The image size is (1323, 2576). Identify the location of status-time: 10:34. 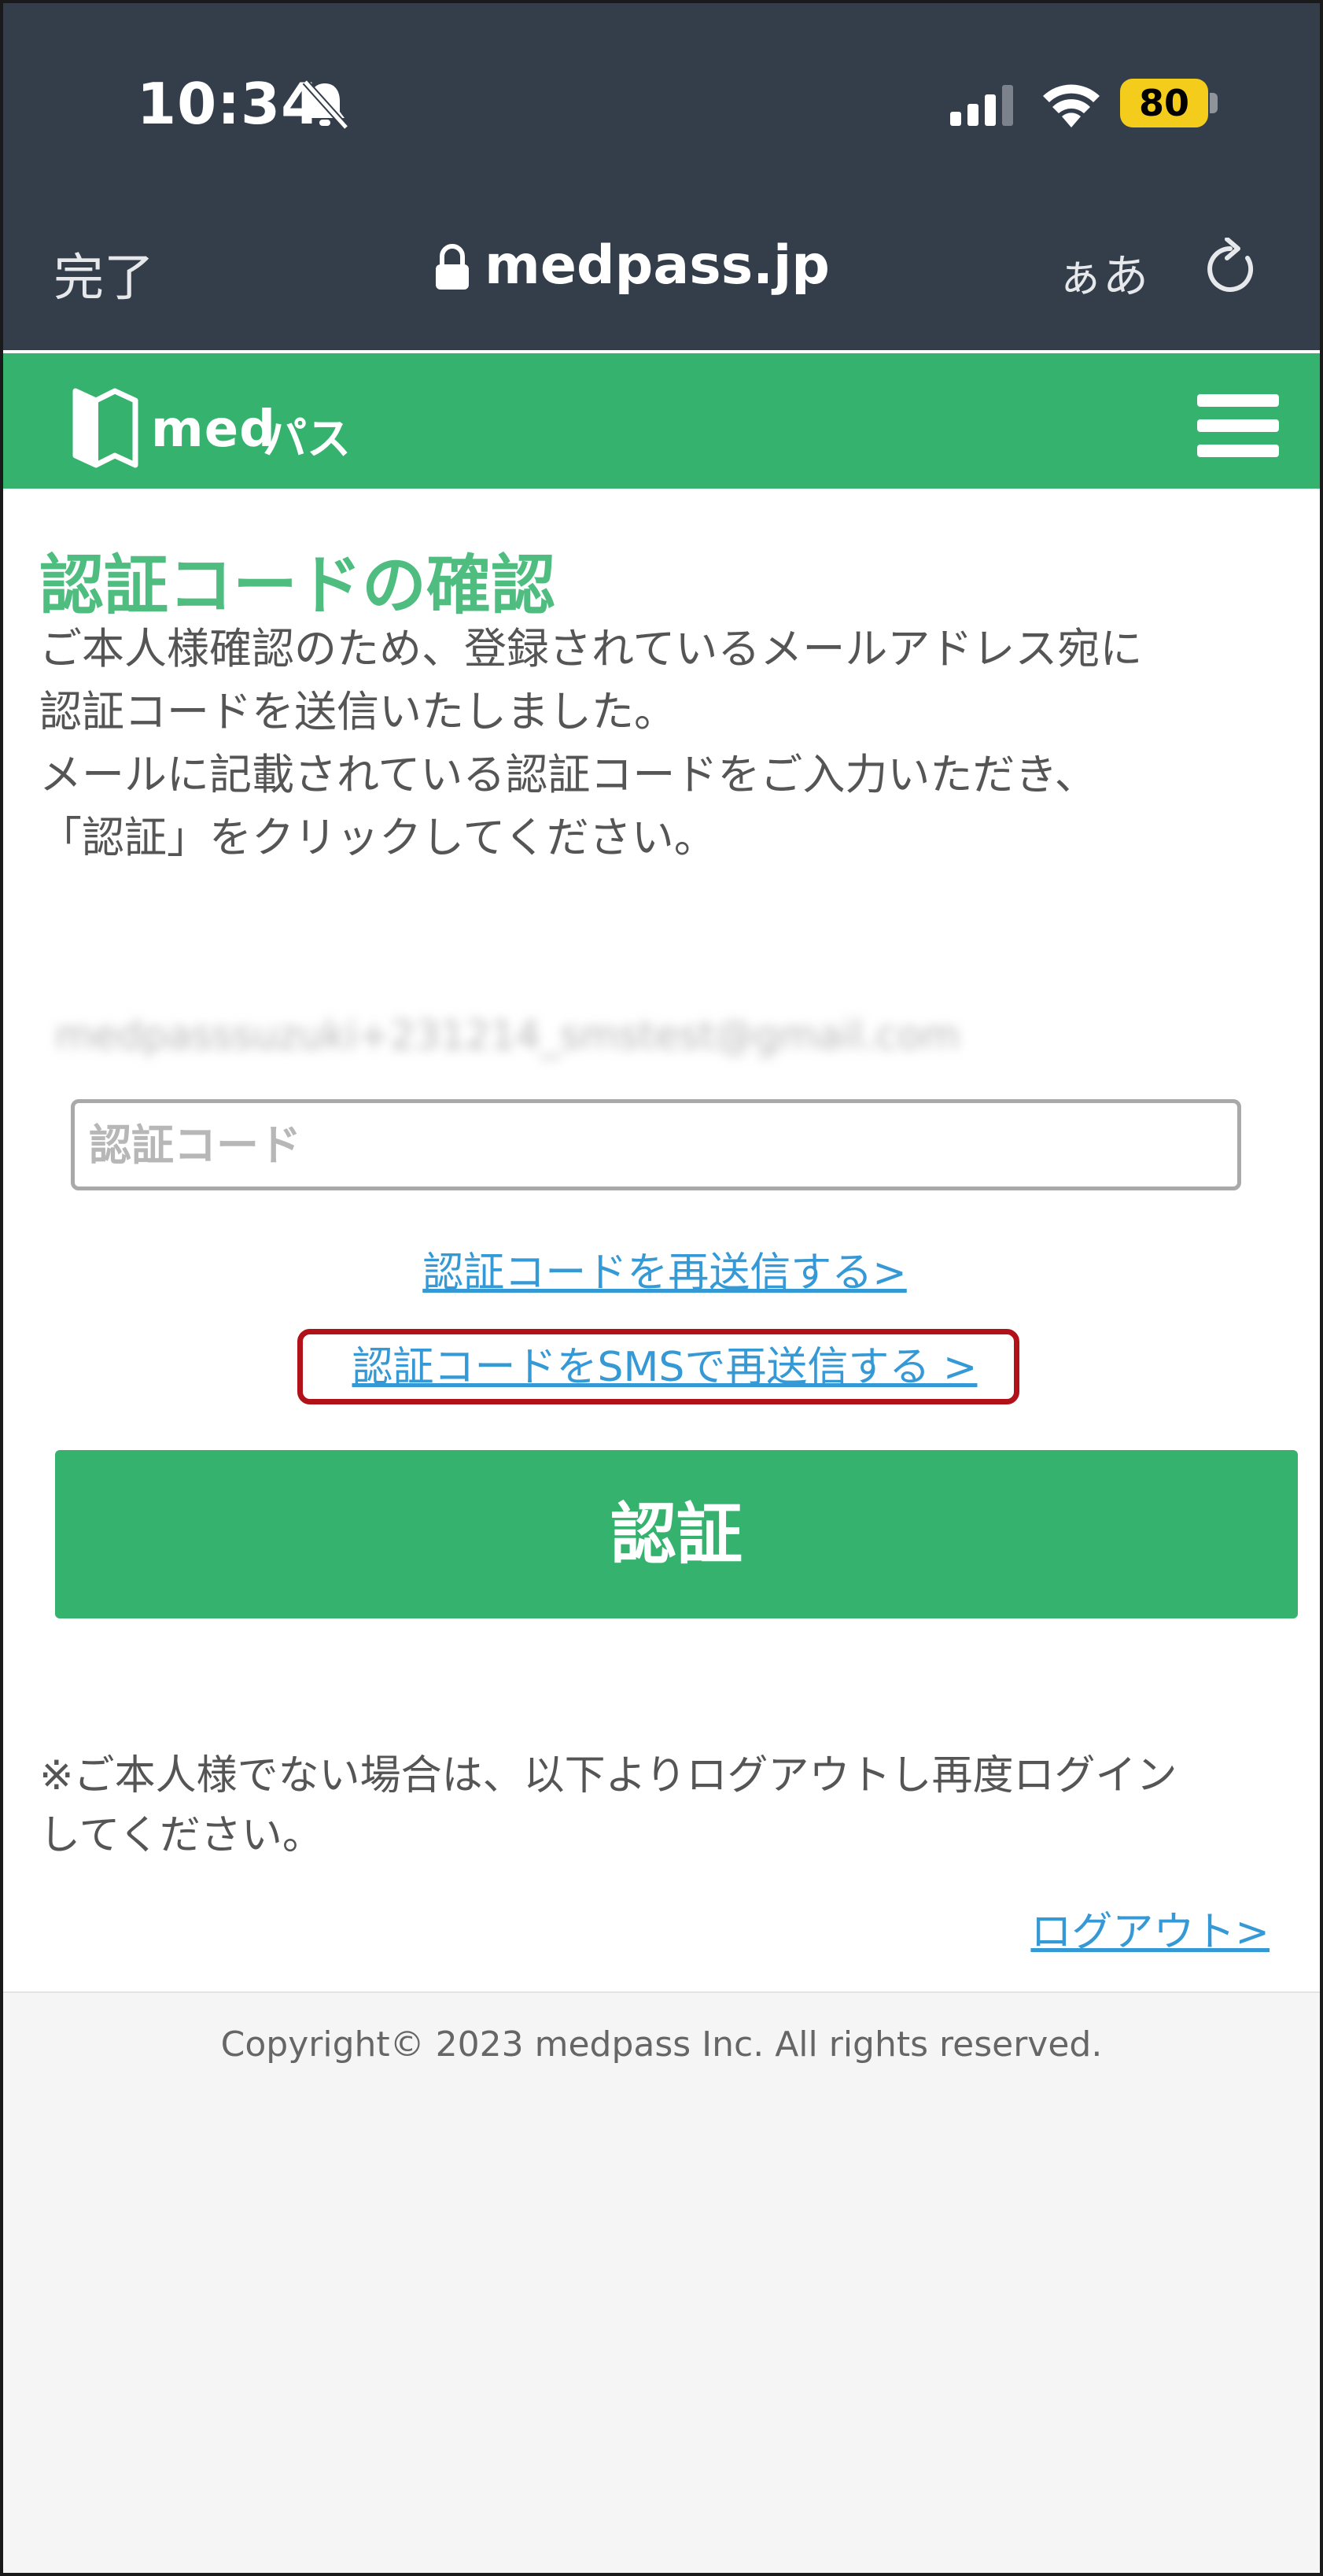
(230, 104).